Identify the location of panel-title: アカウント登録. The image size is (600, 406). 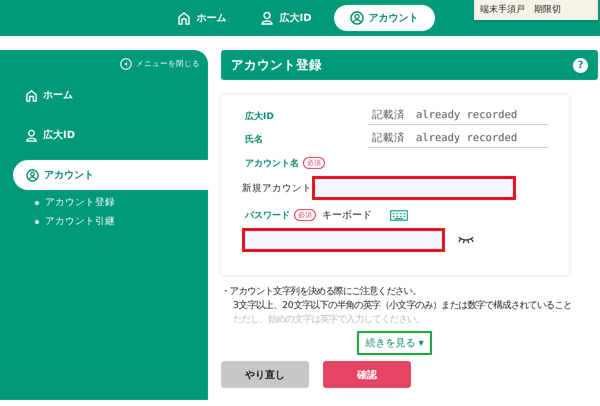
(276, 65).